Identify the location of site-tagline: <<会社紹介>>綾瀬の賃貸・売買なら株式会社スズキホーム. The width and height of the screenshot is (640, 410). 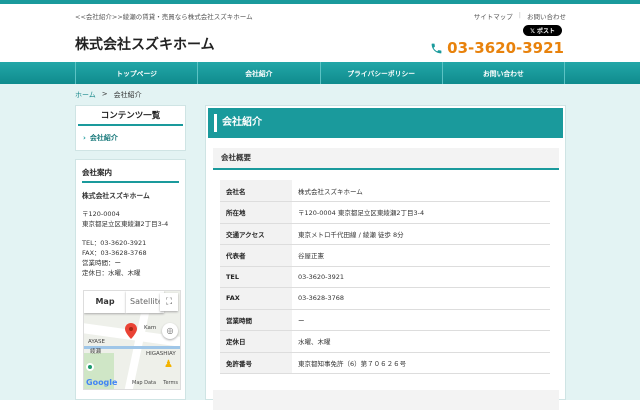
(164, 17).